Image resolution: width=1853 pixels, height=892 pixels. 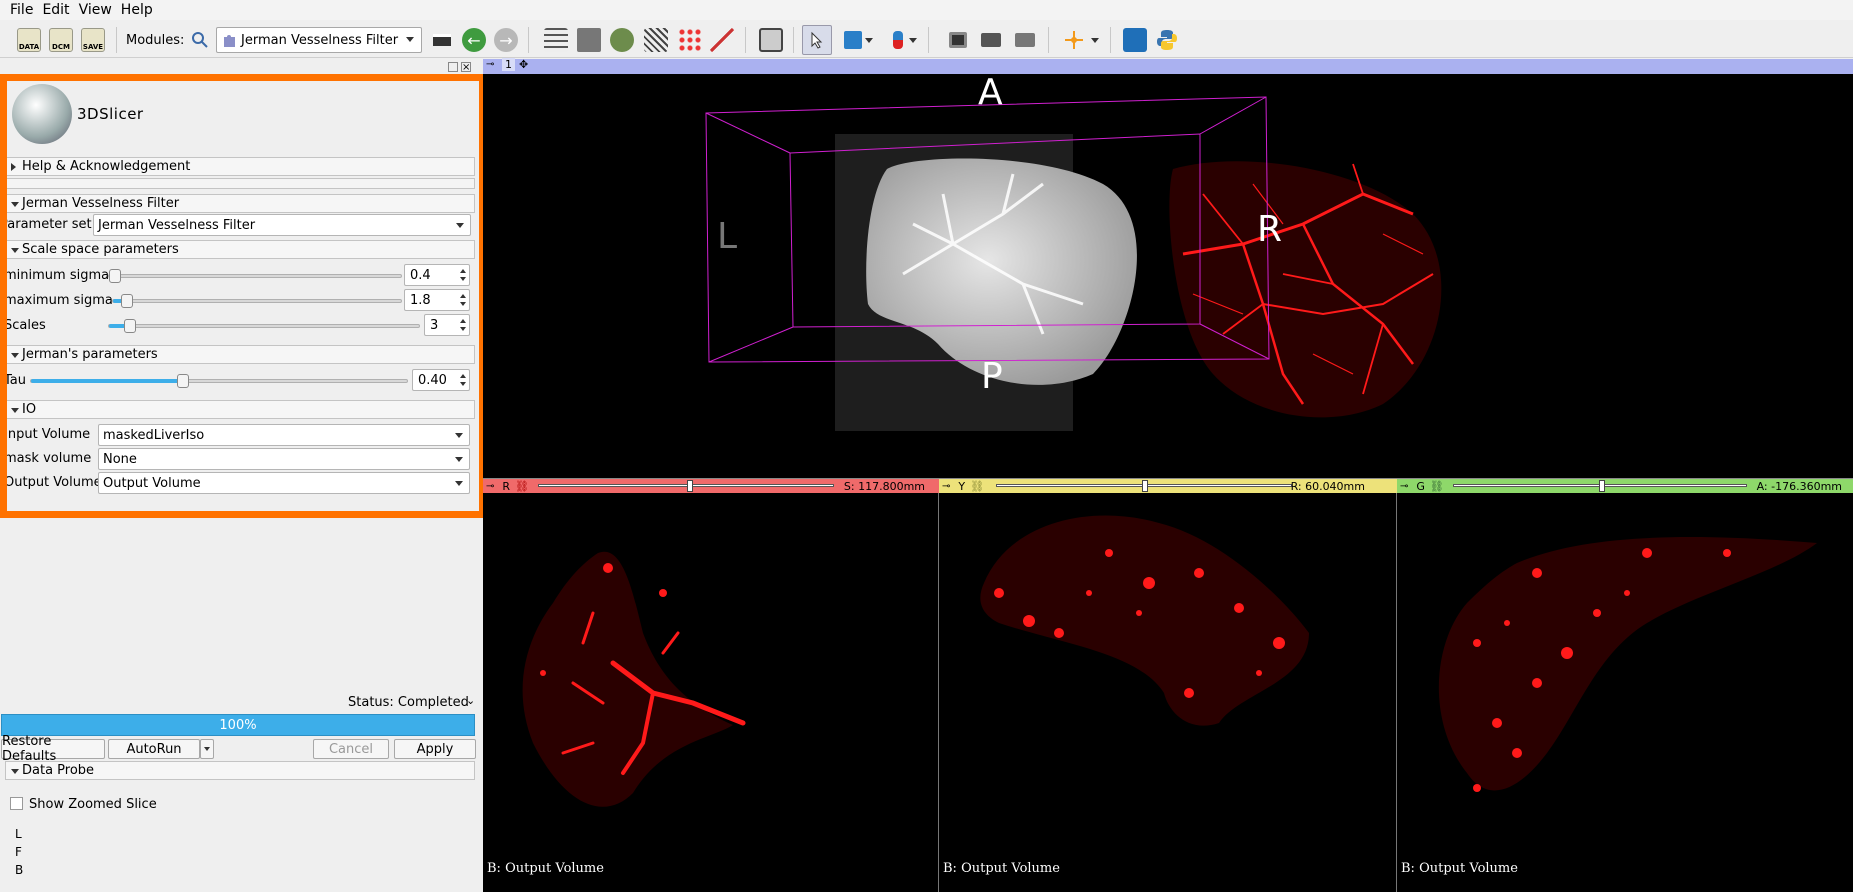 I want to click on restore-defaults-button: Restore Defaults, so click(x=53, y=749).